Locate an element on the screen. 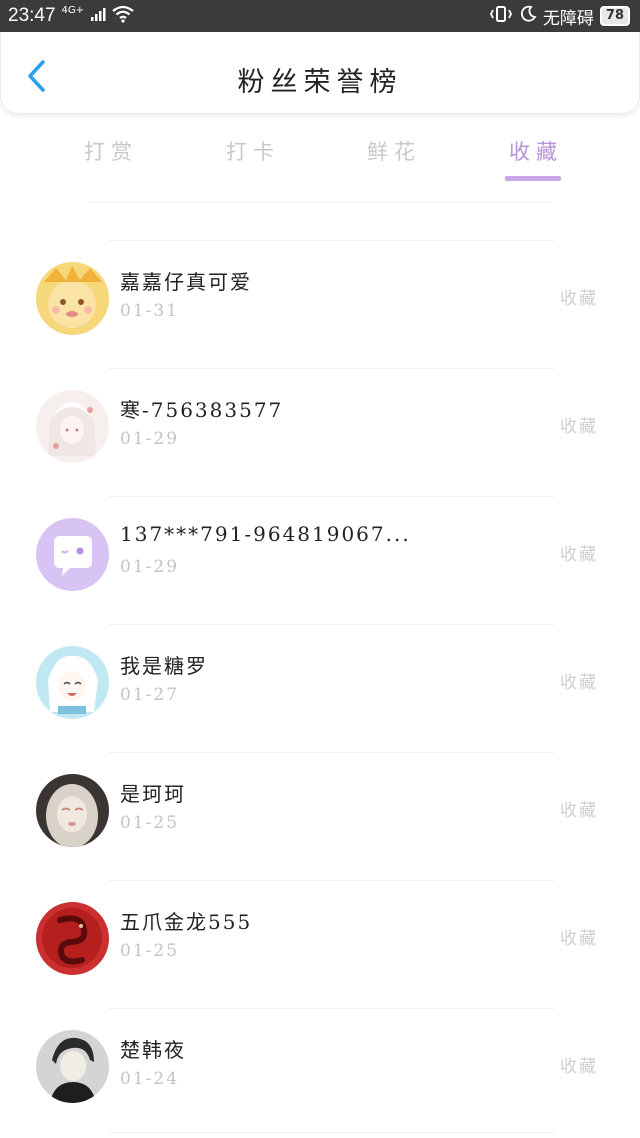 This screenshot has height=1138, width=640. fan-name: 楚韩夜 is located at coordinates (153, 1050).